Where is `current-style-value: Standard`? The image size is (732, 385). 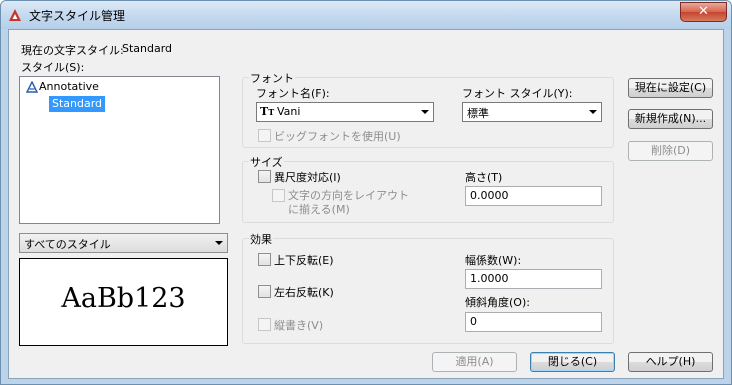
current-style-value: Standard is located at coordinates (147, 48).